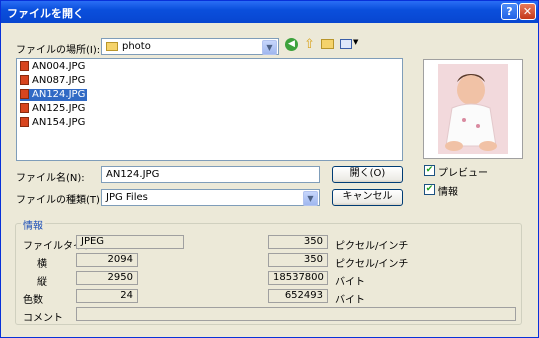  Describe the element at coordinates (372, 264) in the screenshot. I see `dpi-y-unit: ピクセル/インチ` at that location.